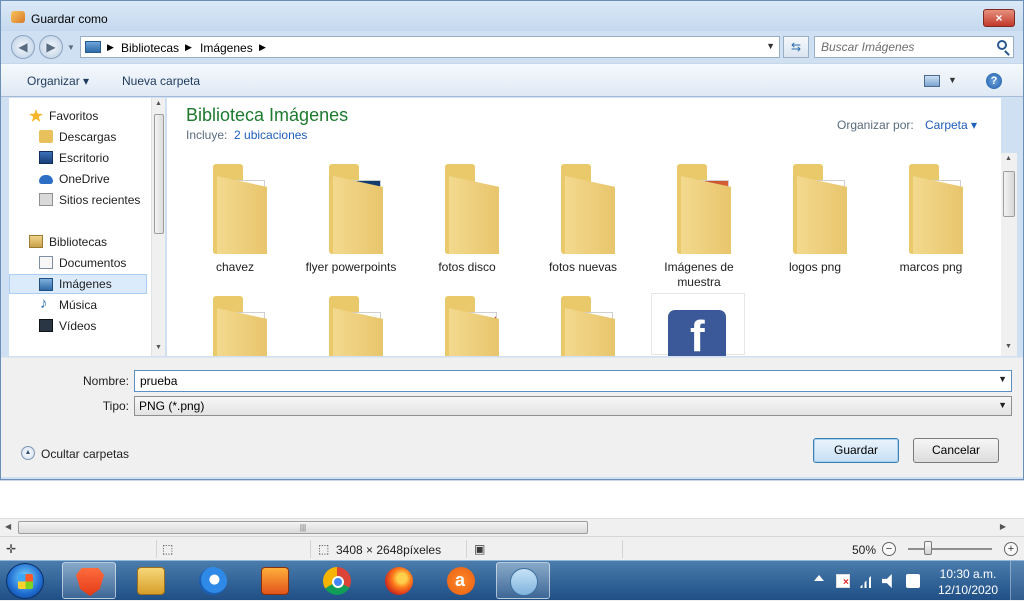 The image size is (1024, 601). What do you see at coordinates (270, 135) in the screenshot?
I see `locations-link: 2 ubicaciones` at bounding box center [270, 135].